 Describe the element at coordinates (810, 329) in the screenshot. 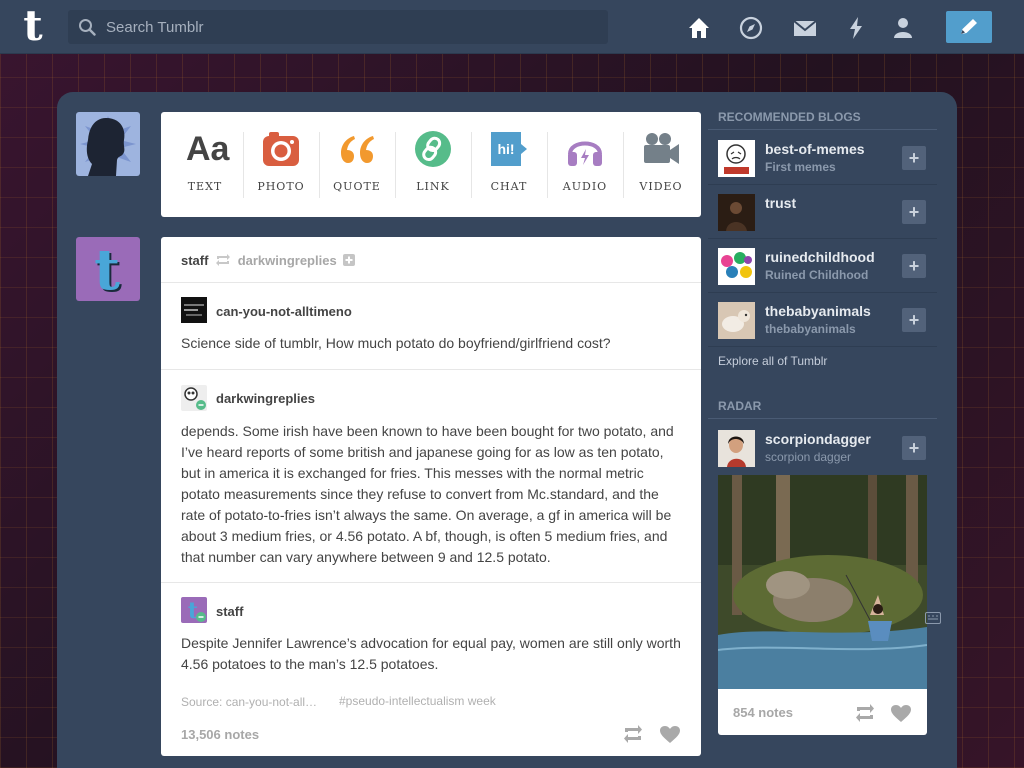

I see `blog-title: thebabyanimals` at that location.